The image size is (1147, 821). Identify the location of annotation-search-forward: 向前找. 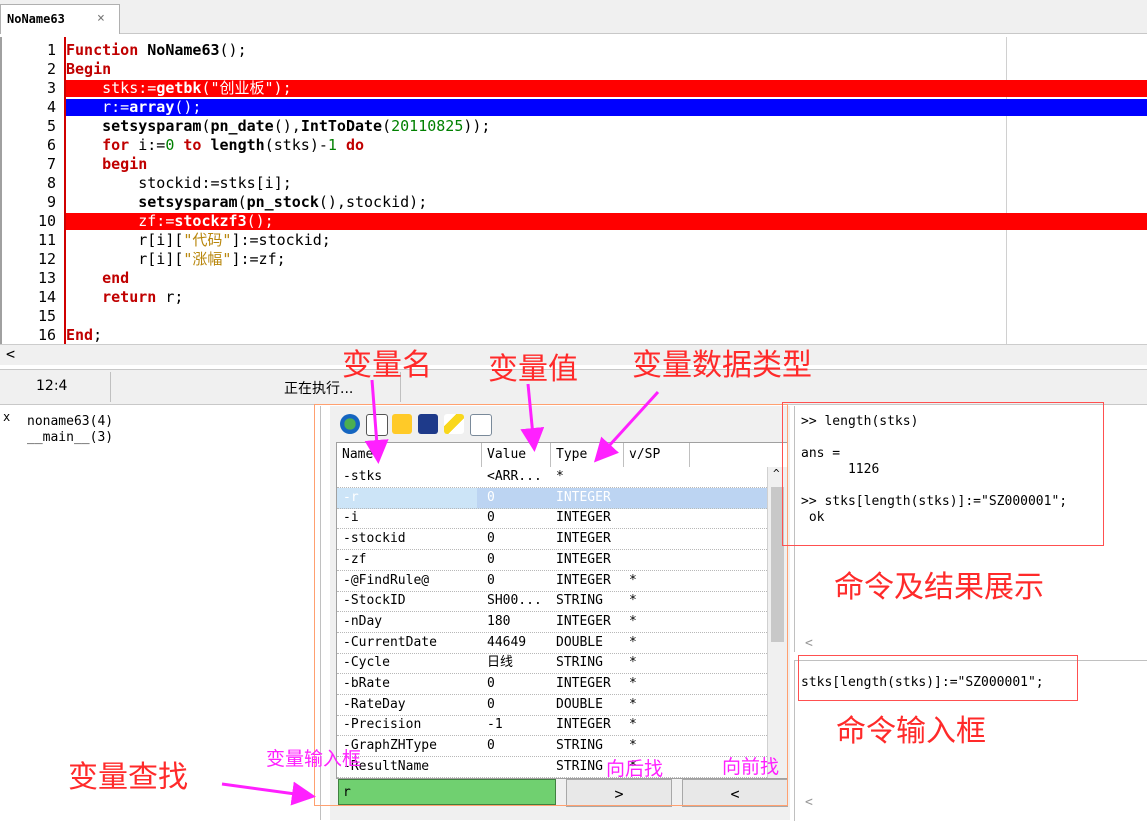
(751, 767).